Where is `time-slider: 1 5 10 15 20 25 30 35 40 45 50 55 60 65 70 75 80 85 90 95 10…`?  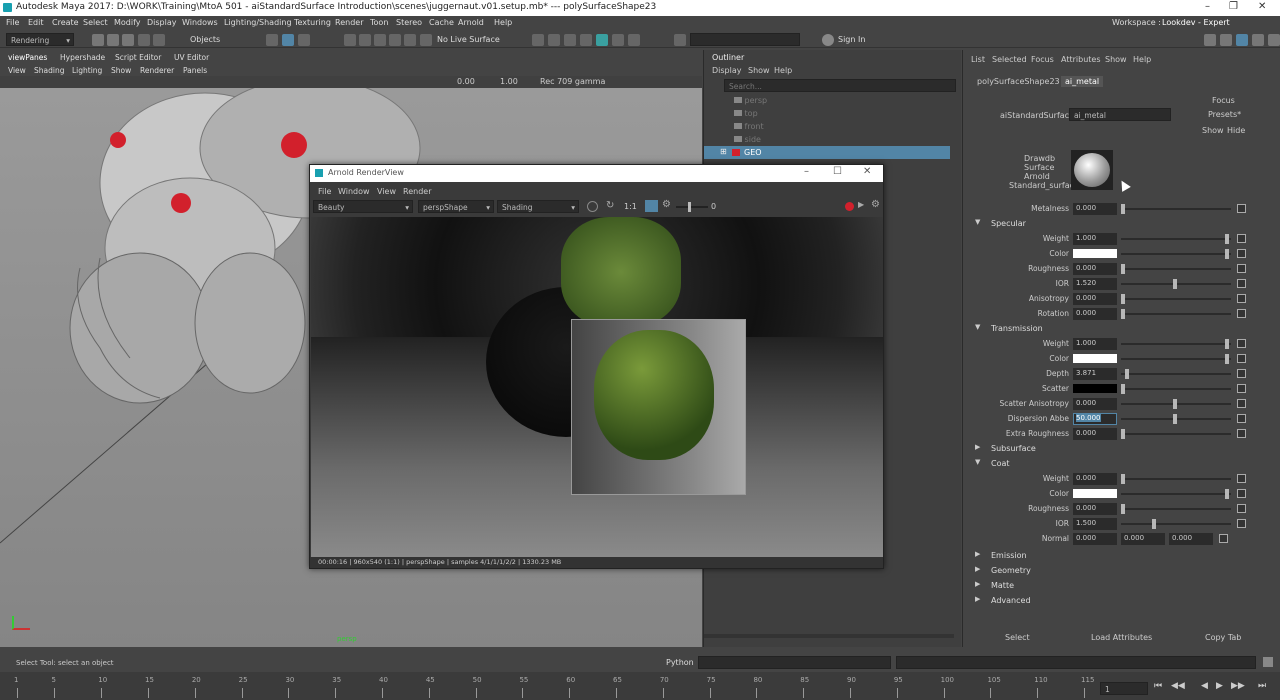
time-slider: 1 5 10 15 20 25 30 35 40 45 50 55 60 65 70 75 80 85 90 95 10… is located at coordinates (640, 686).